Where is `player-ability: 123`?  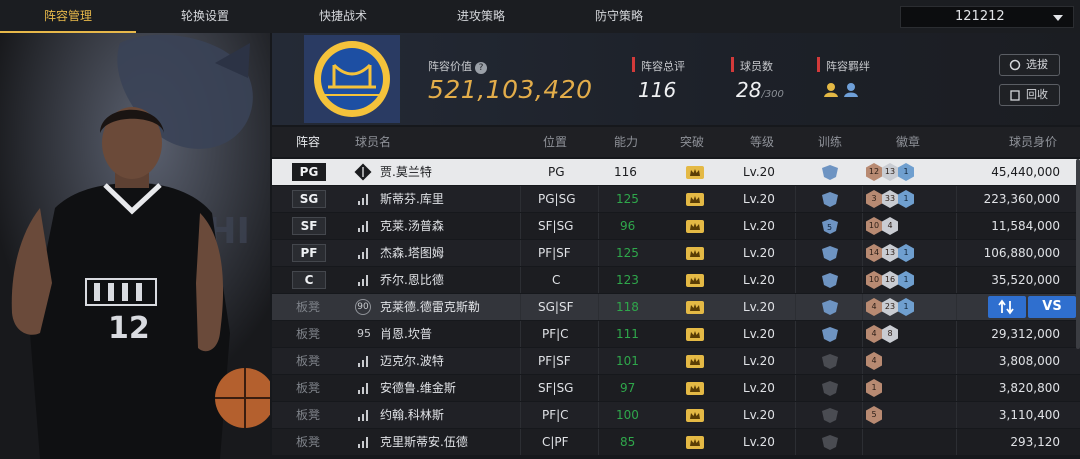
player-ability: 123 is located at coordinates (627, 280).